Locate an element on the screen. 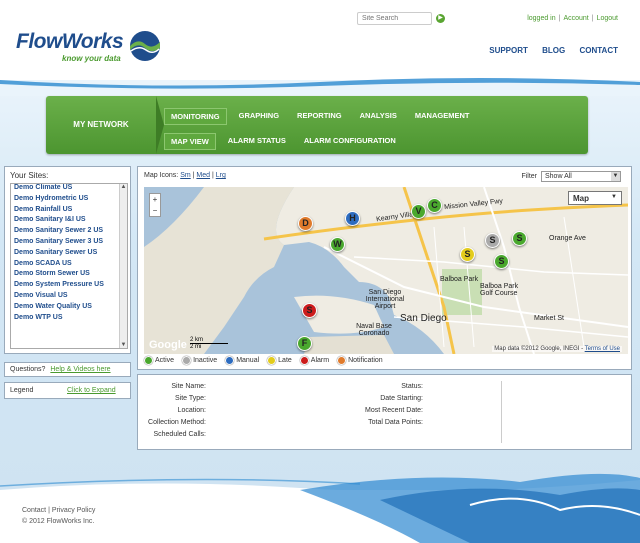  site-item: Demo SCADA US is located at coordinates (69, 265).